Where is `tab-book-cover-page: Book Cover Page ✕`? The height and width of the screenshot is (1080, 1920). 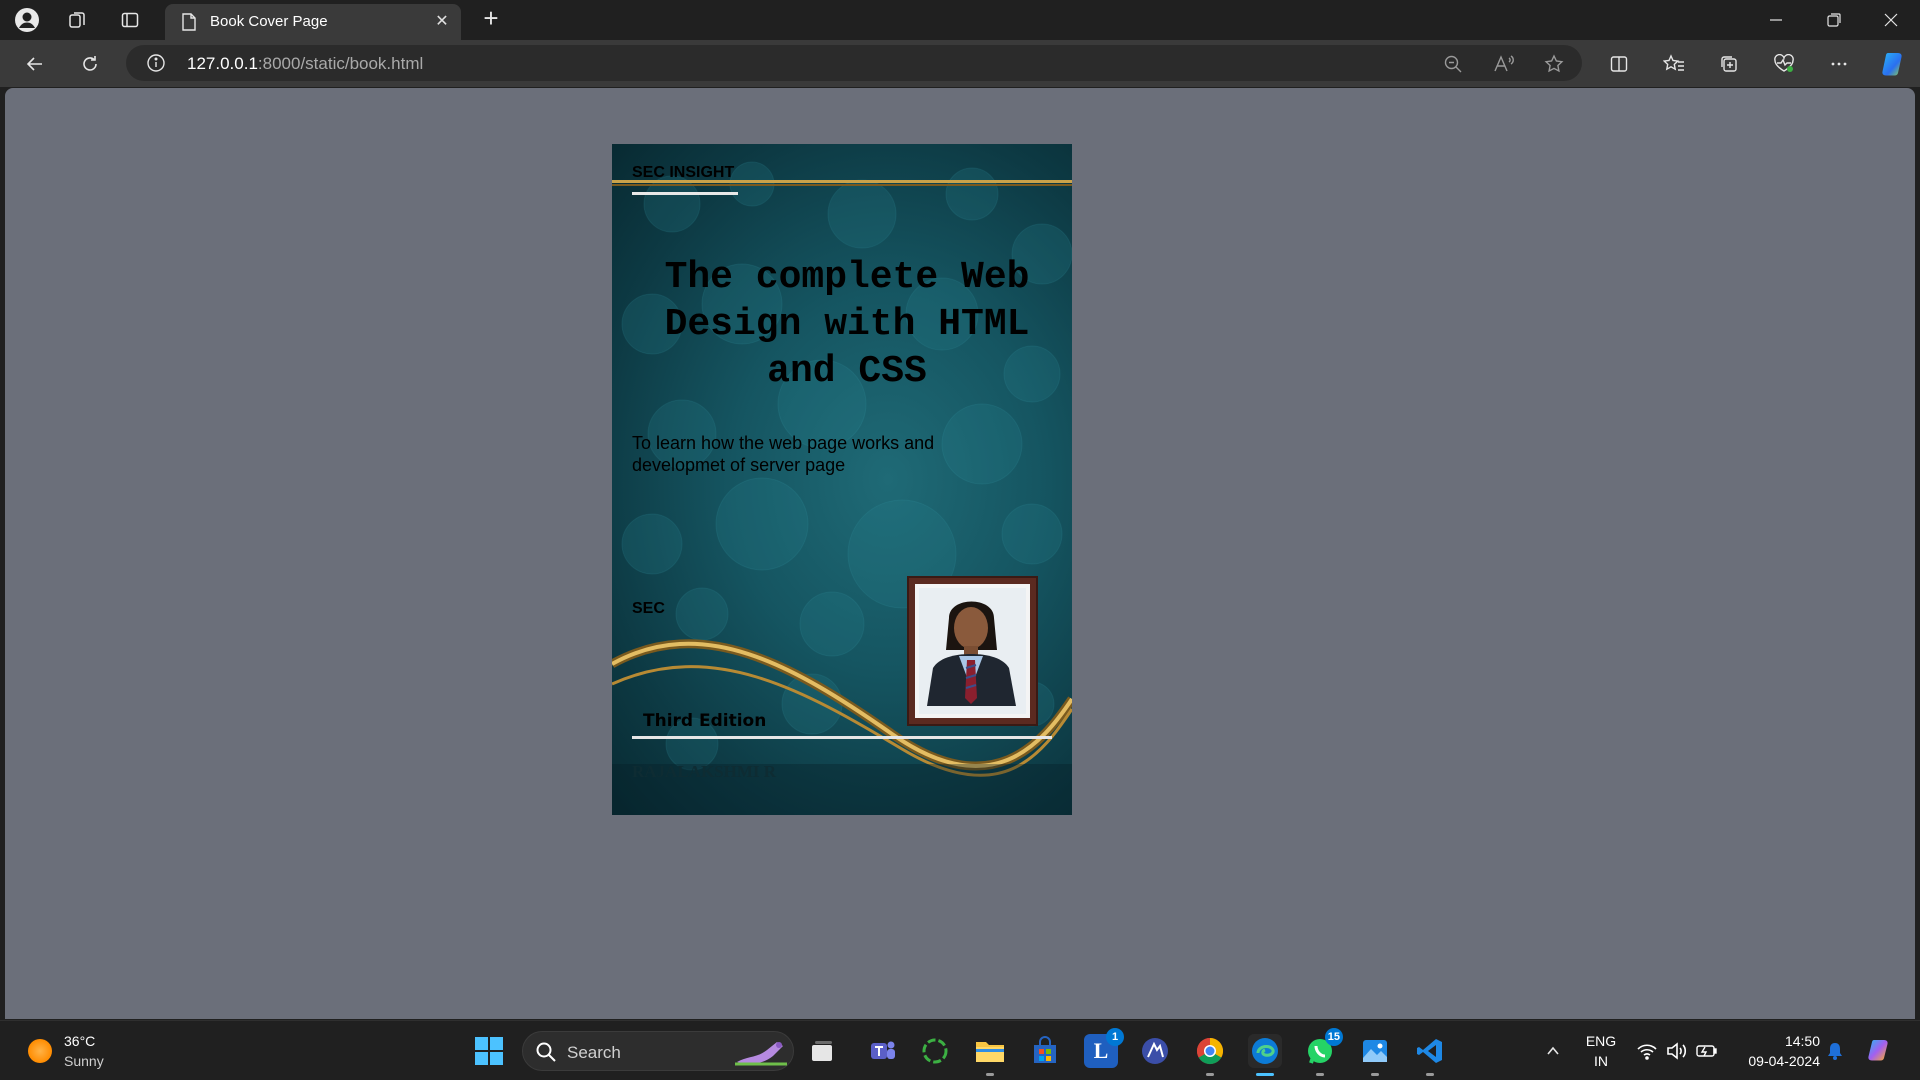 tab-book-cover-page: Book Cover Page ✕ is located at coordinates (313, 22).